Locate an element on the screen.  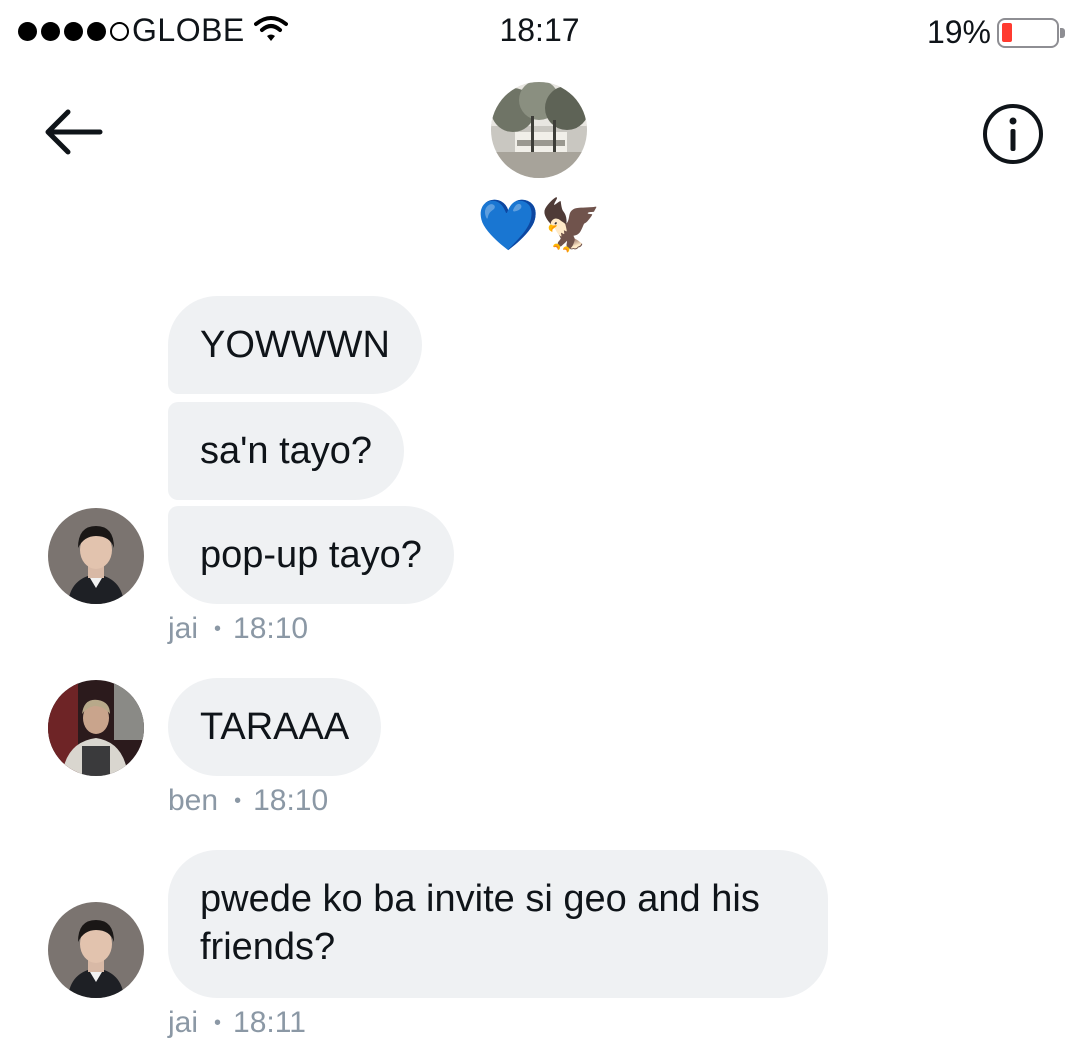
avatar-ben is located at coordinates (96, 728).